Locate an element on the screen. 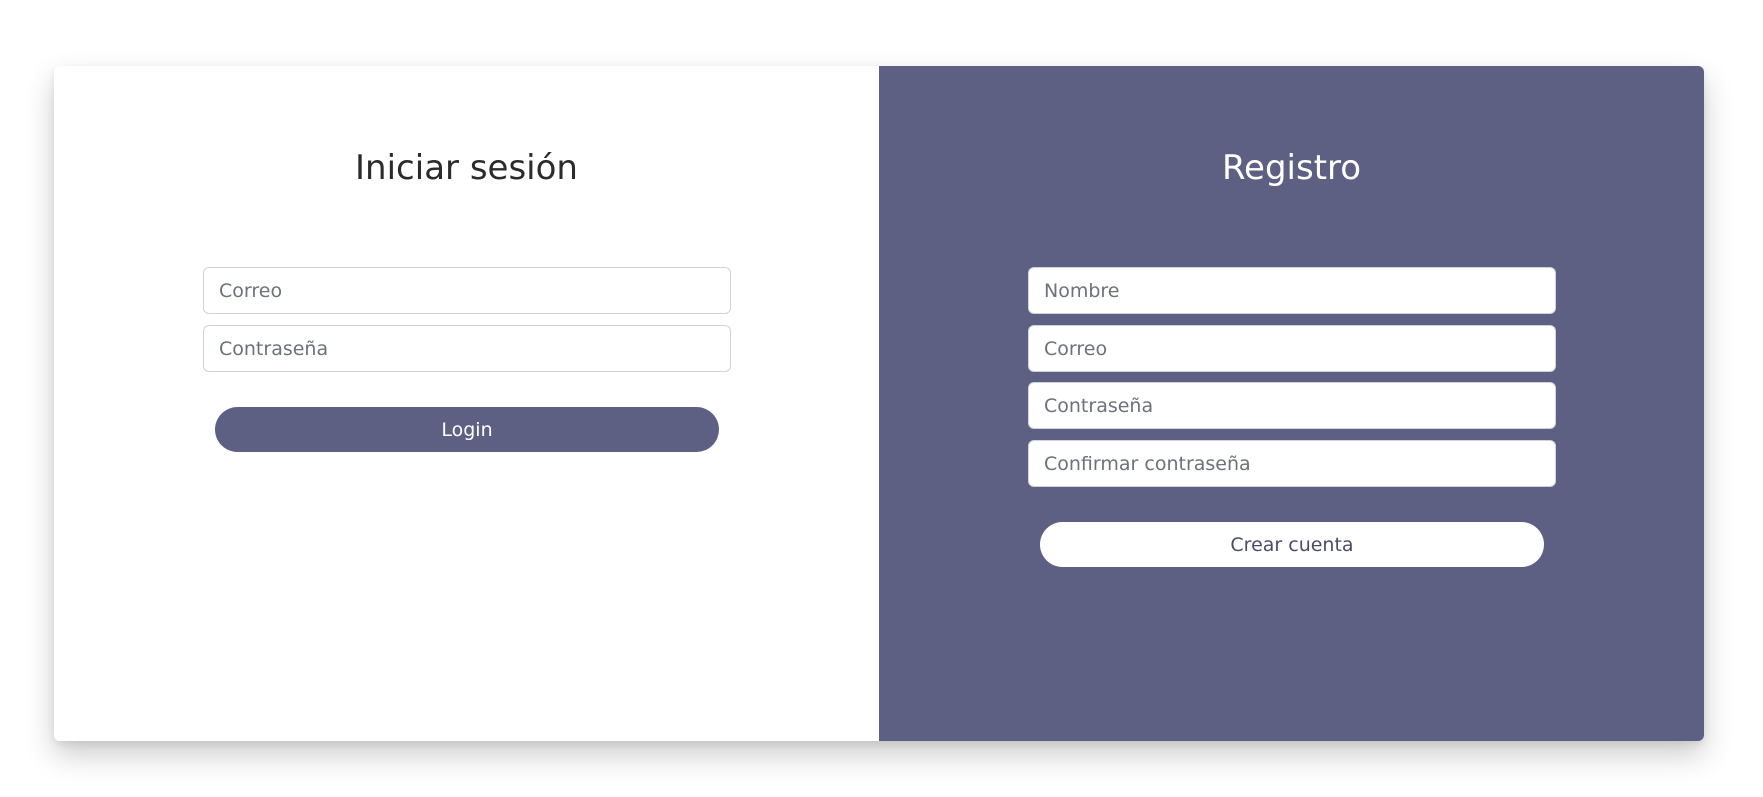 This screenshot has height=797, width=1763. login-password-input is located at coordinates (467, 348).